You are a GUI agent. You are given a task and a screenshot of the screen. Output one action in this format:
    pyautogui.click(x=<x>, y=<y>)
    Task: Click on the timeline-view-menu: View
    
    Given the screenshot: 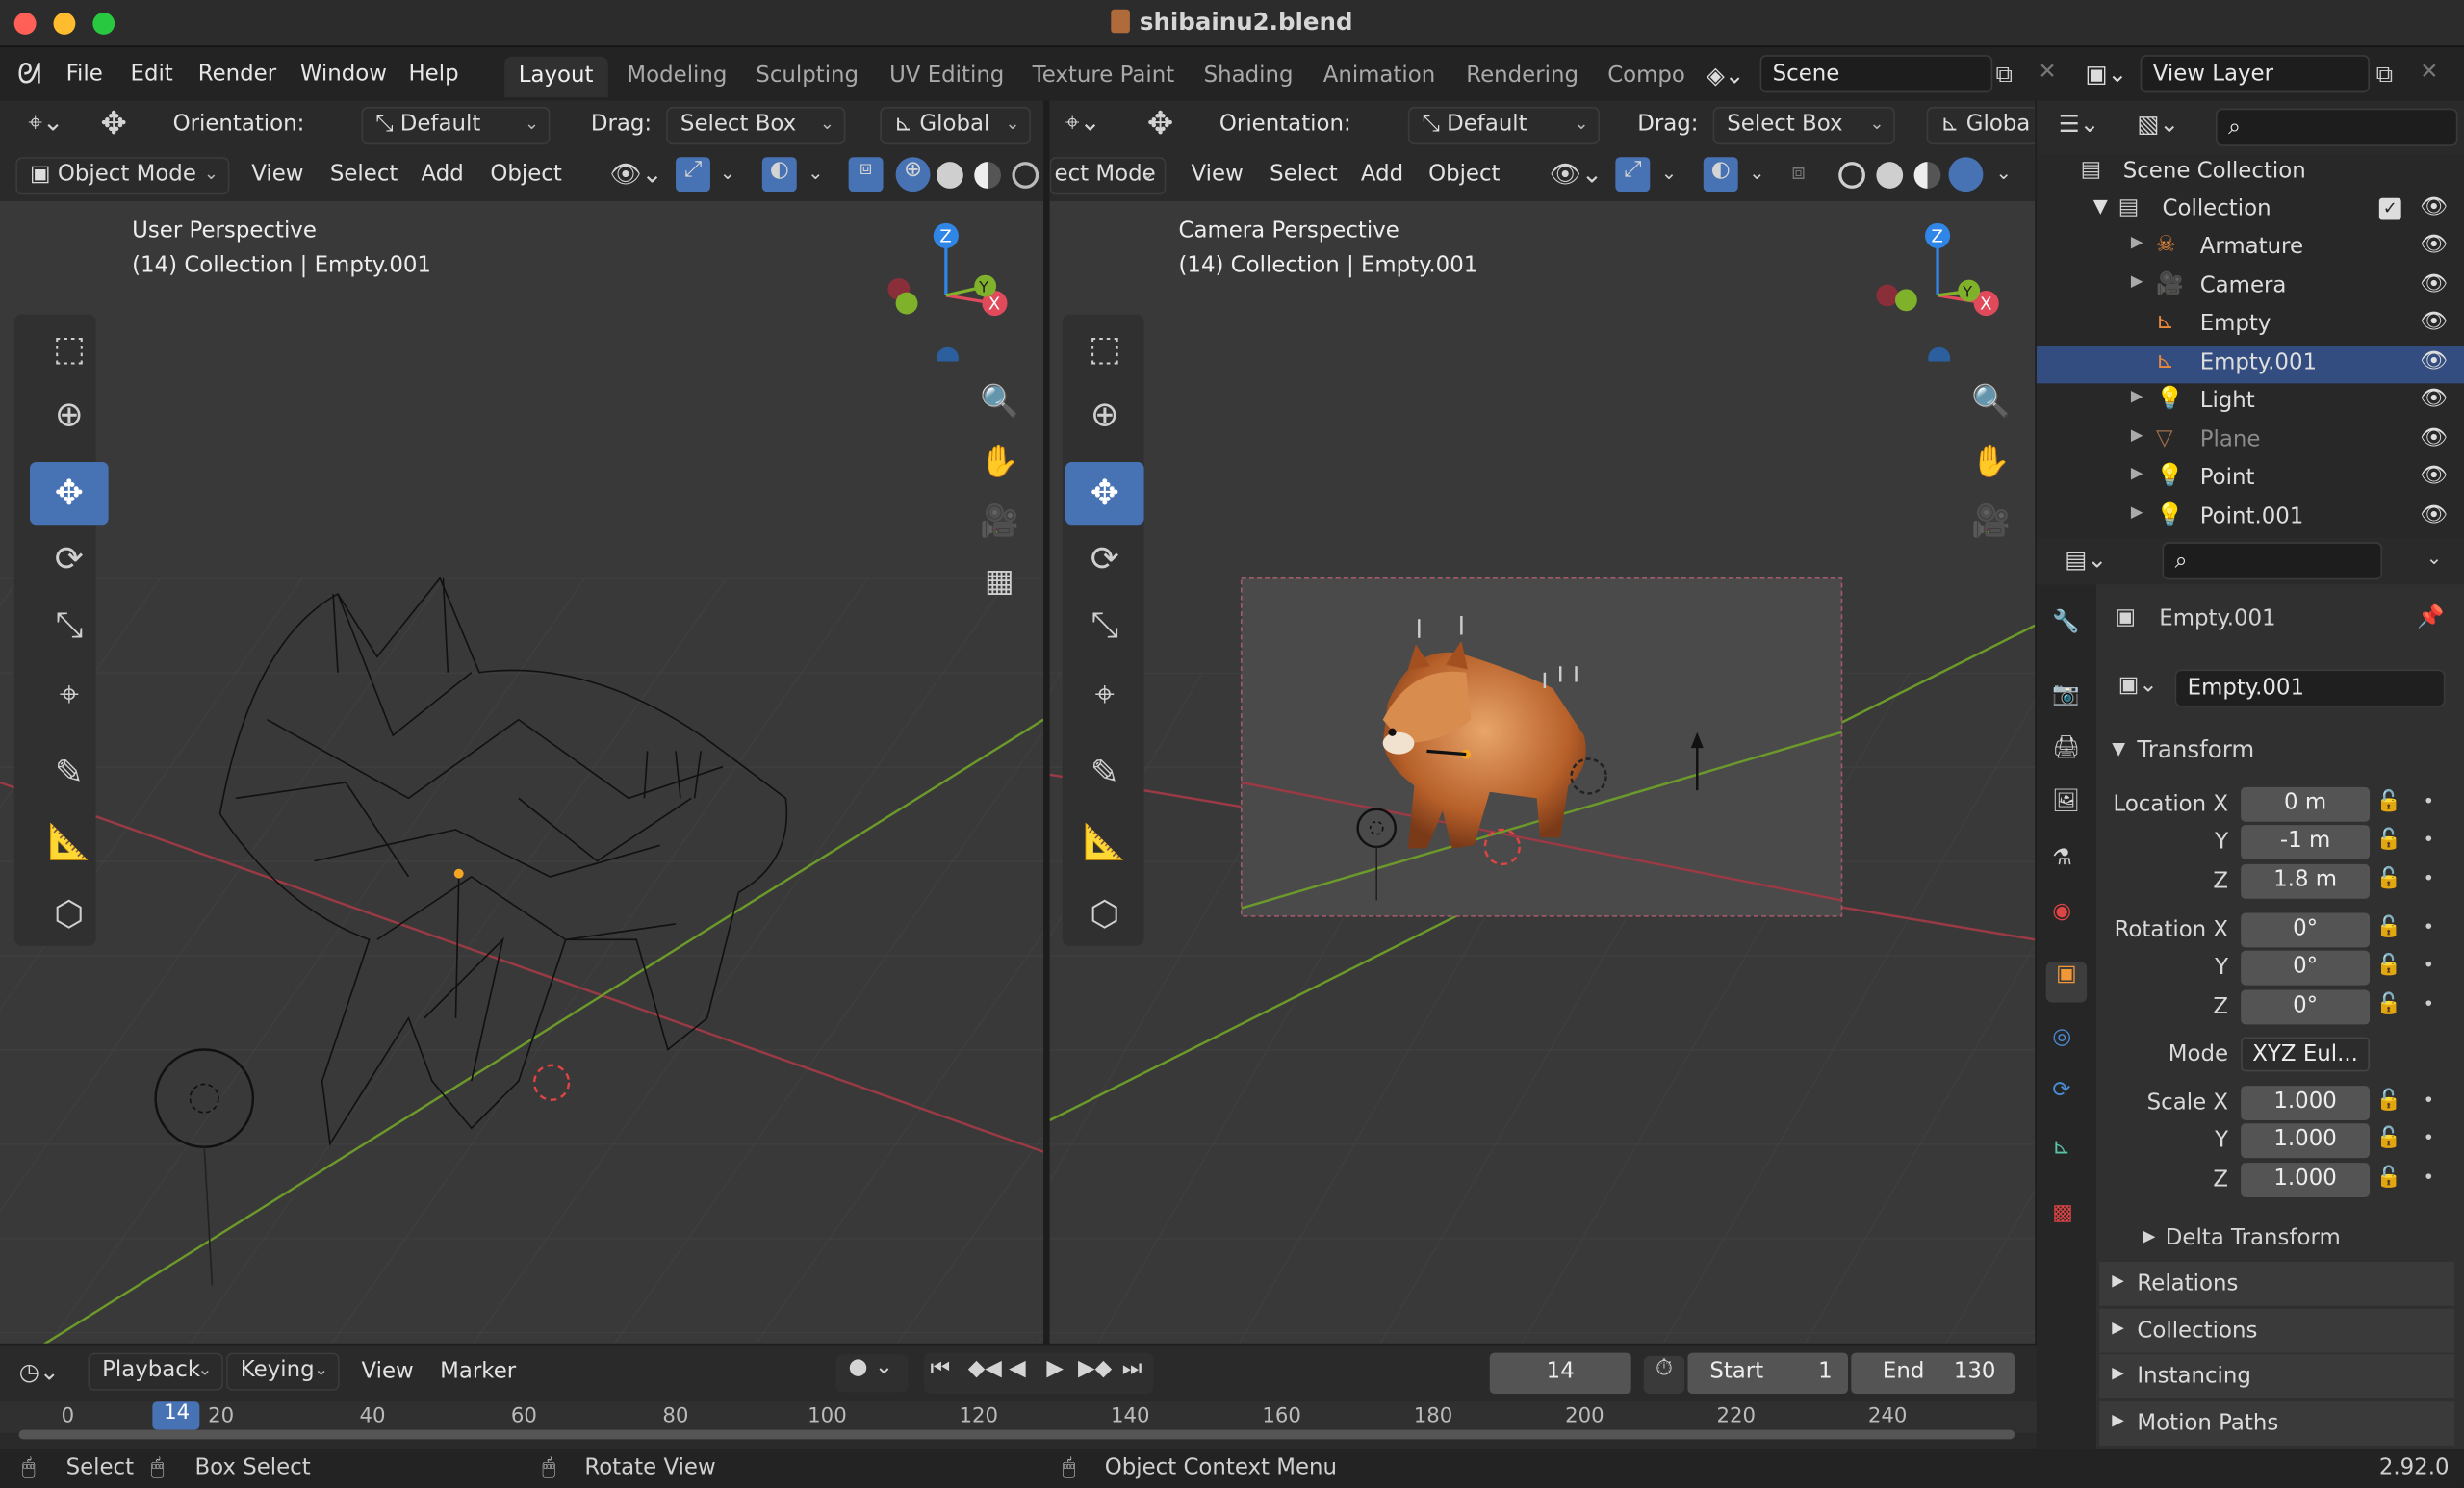 What is the action you would take?
    pyautogui.click(x=388, y=1372)
    